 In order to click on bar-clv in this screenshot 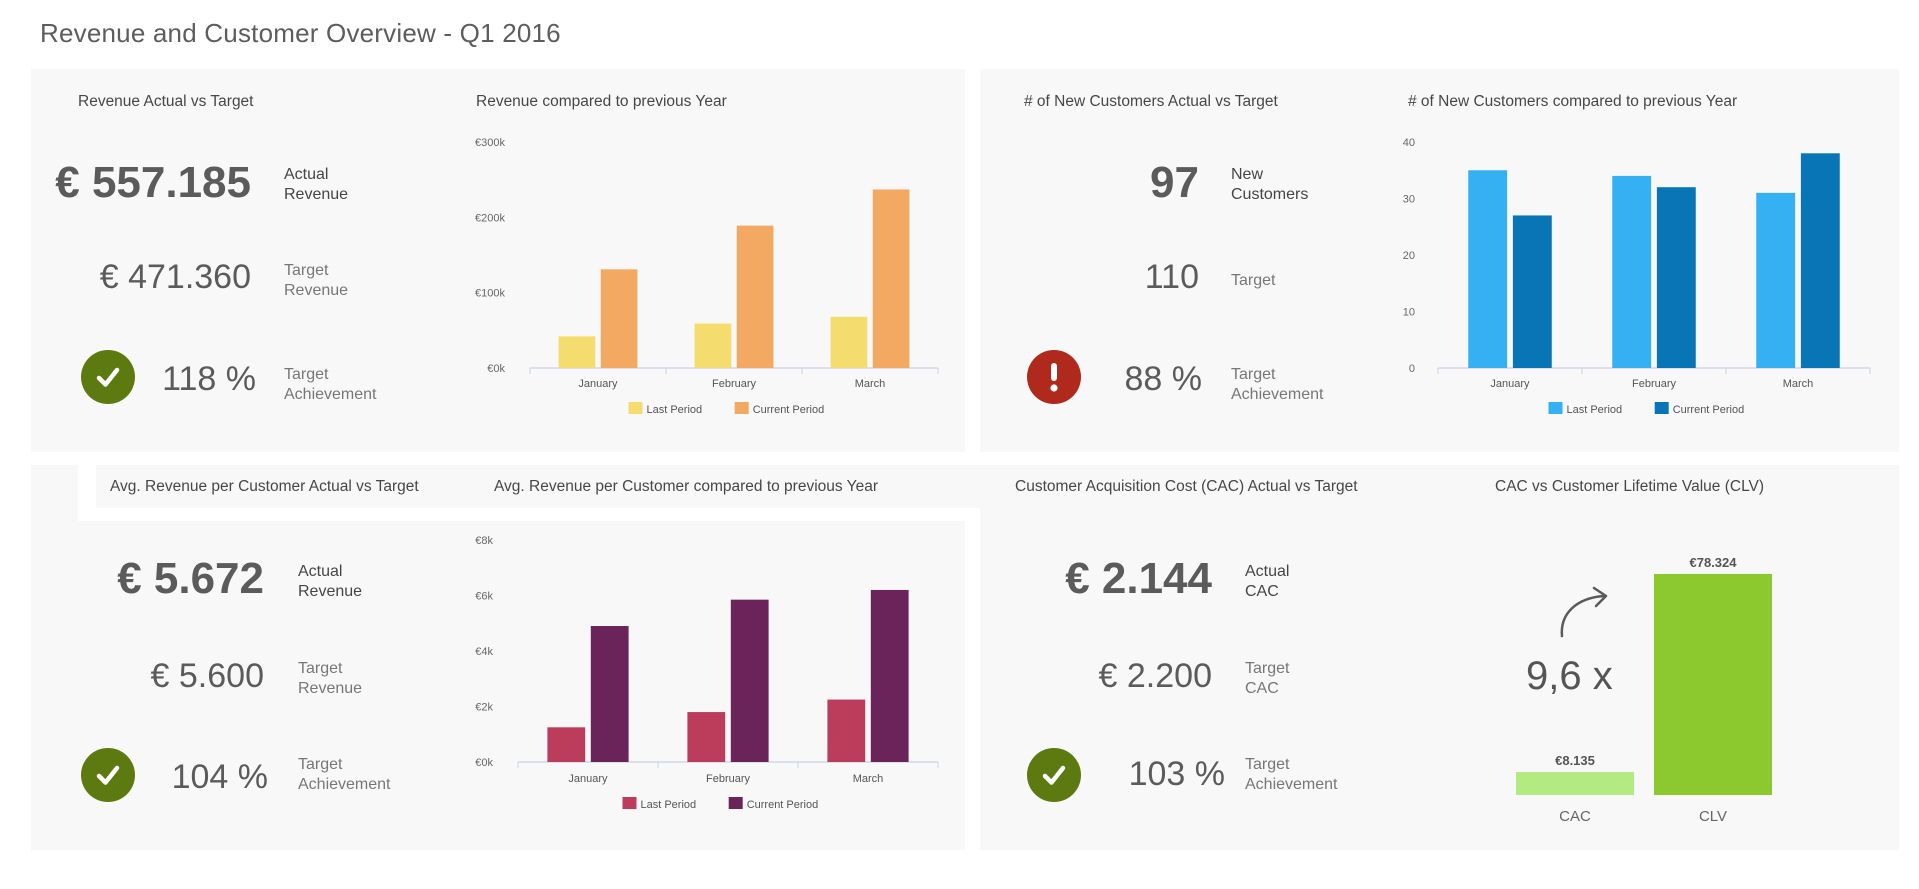, I will do `click(1713, 684)`.